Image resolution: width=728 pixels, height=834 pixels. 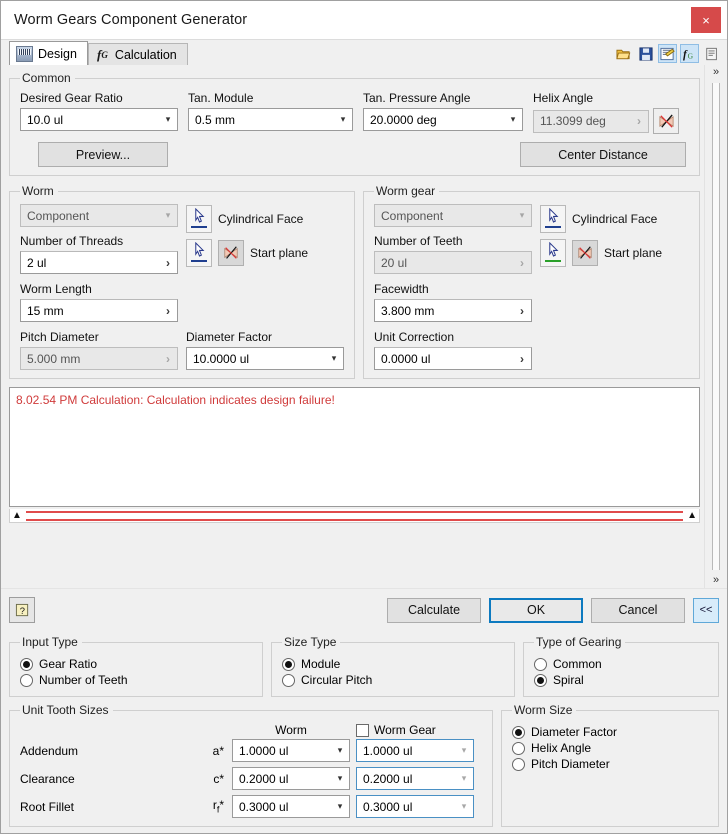 What do you see at coordinates (291, 730) in the screenshot?
I see `column-header-worm: Worm` at bounding box center [291, 730].